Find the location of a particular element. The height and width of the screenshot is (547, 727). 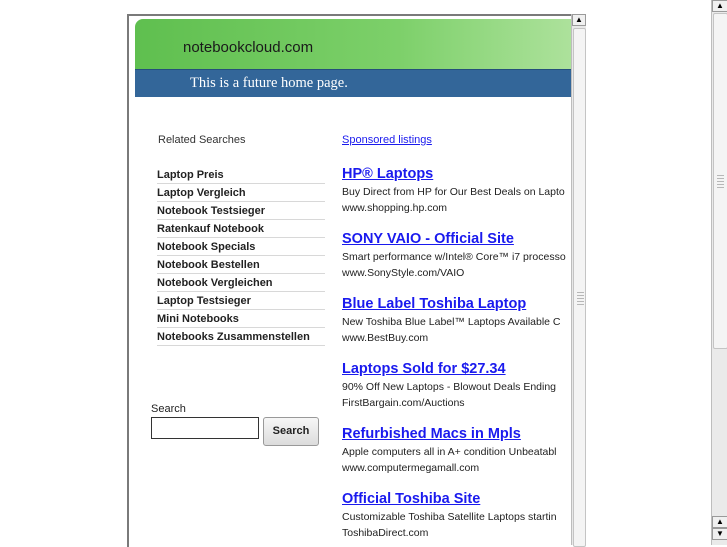

related-search-link: Notebook Bestellen is located at coordinates (241, 265).